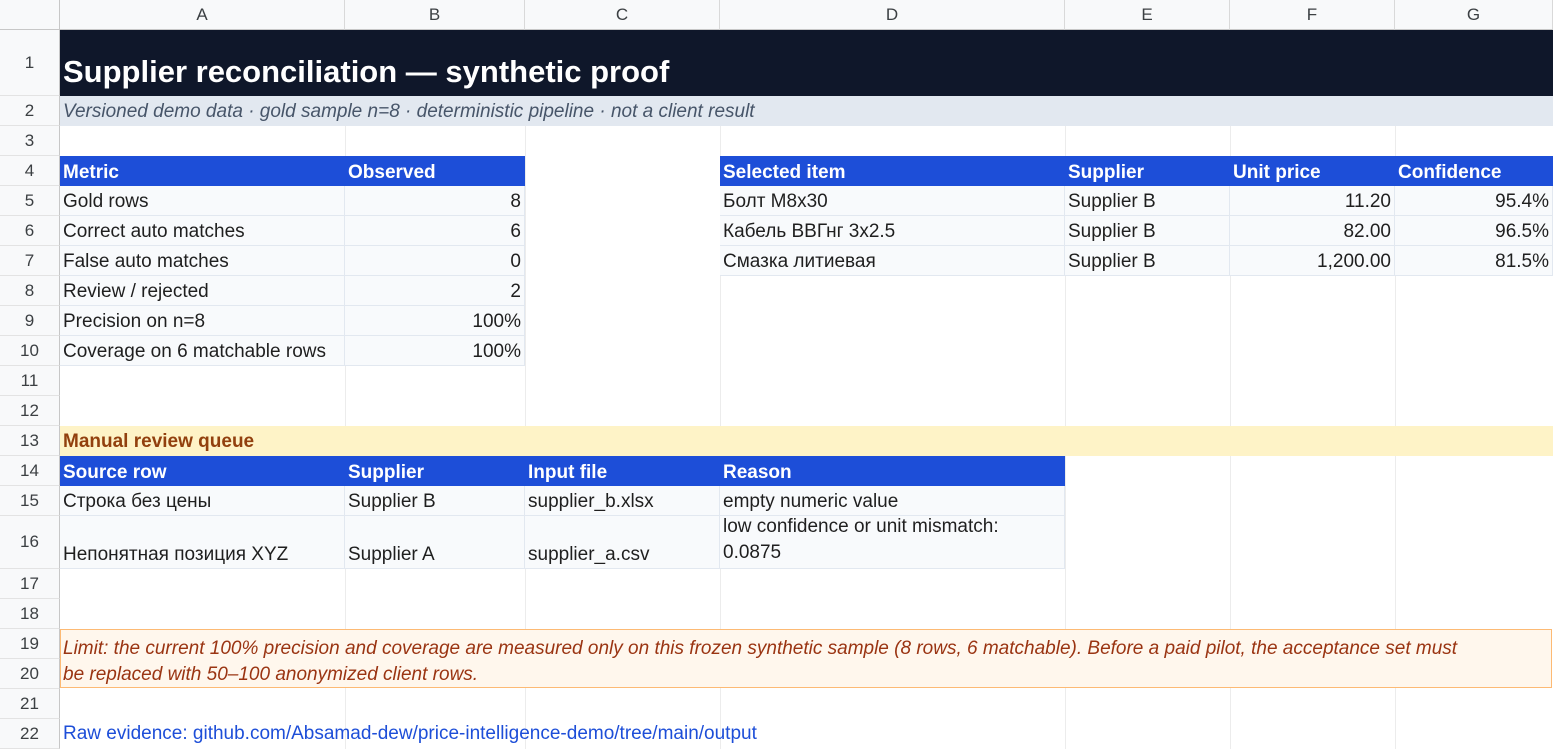  What do you see at coordinates (806, 441) in the screenshot?
I see `review-queue-band` at bounding box center [806, 441].